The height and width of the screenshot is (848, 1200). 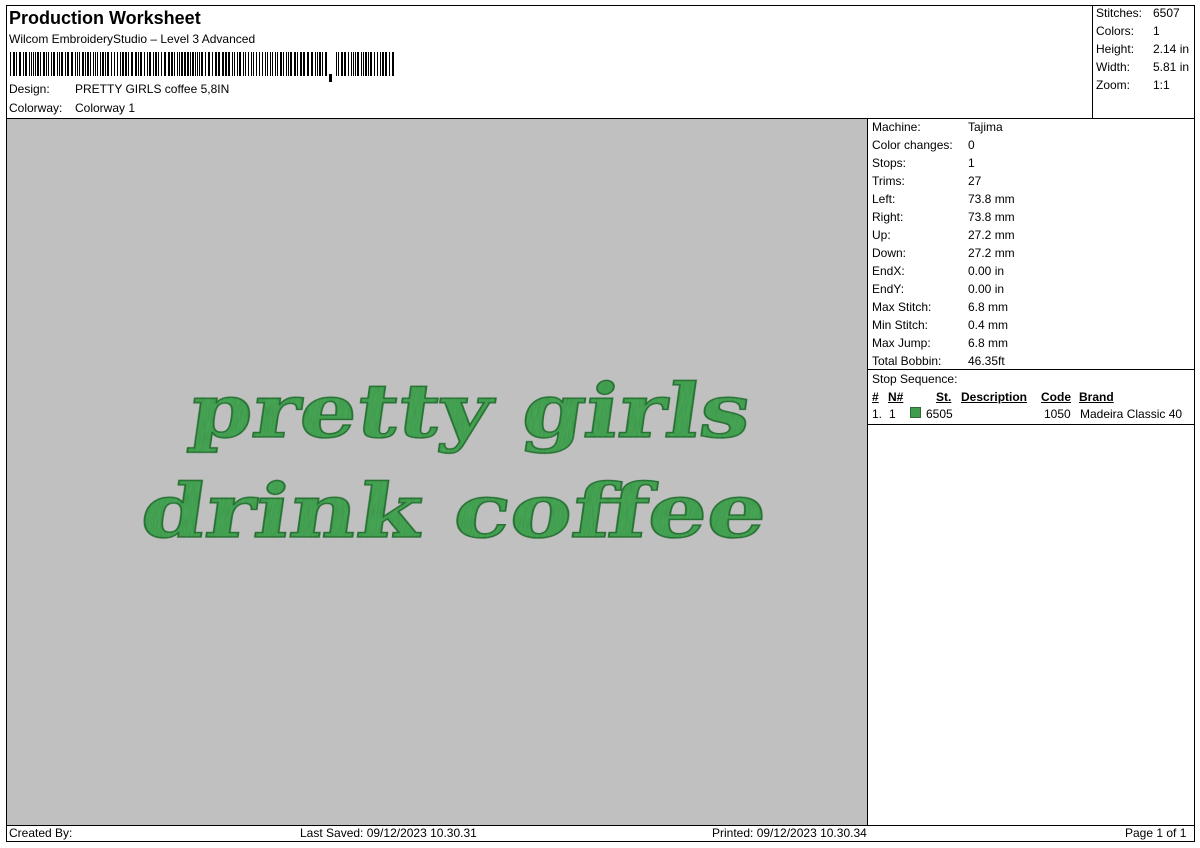 What do you see at coordinates (971, 145) in the screenshot?
I see `stat-value: 0` at bounding box center [971, 145].